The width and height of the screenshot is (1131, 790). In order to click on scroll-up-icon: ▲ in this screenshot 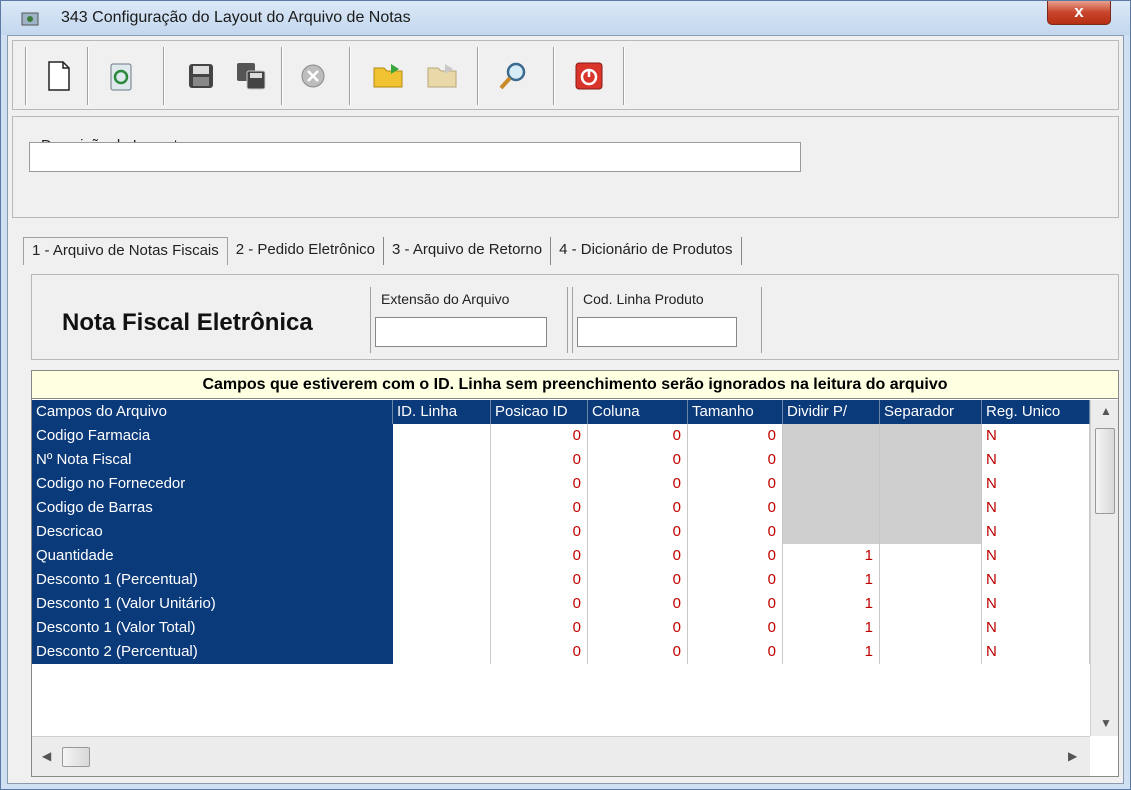, I will do `click(1106, 411)`.